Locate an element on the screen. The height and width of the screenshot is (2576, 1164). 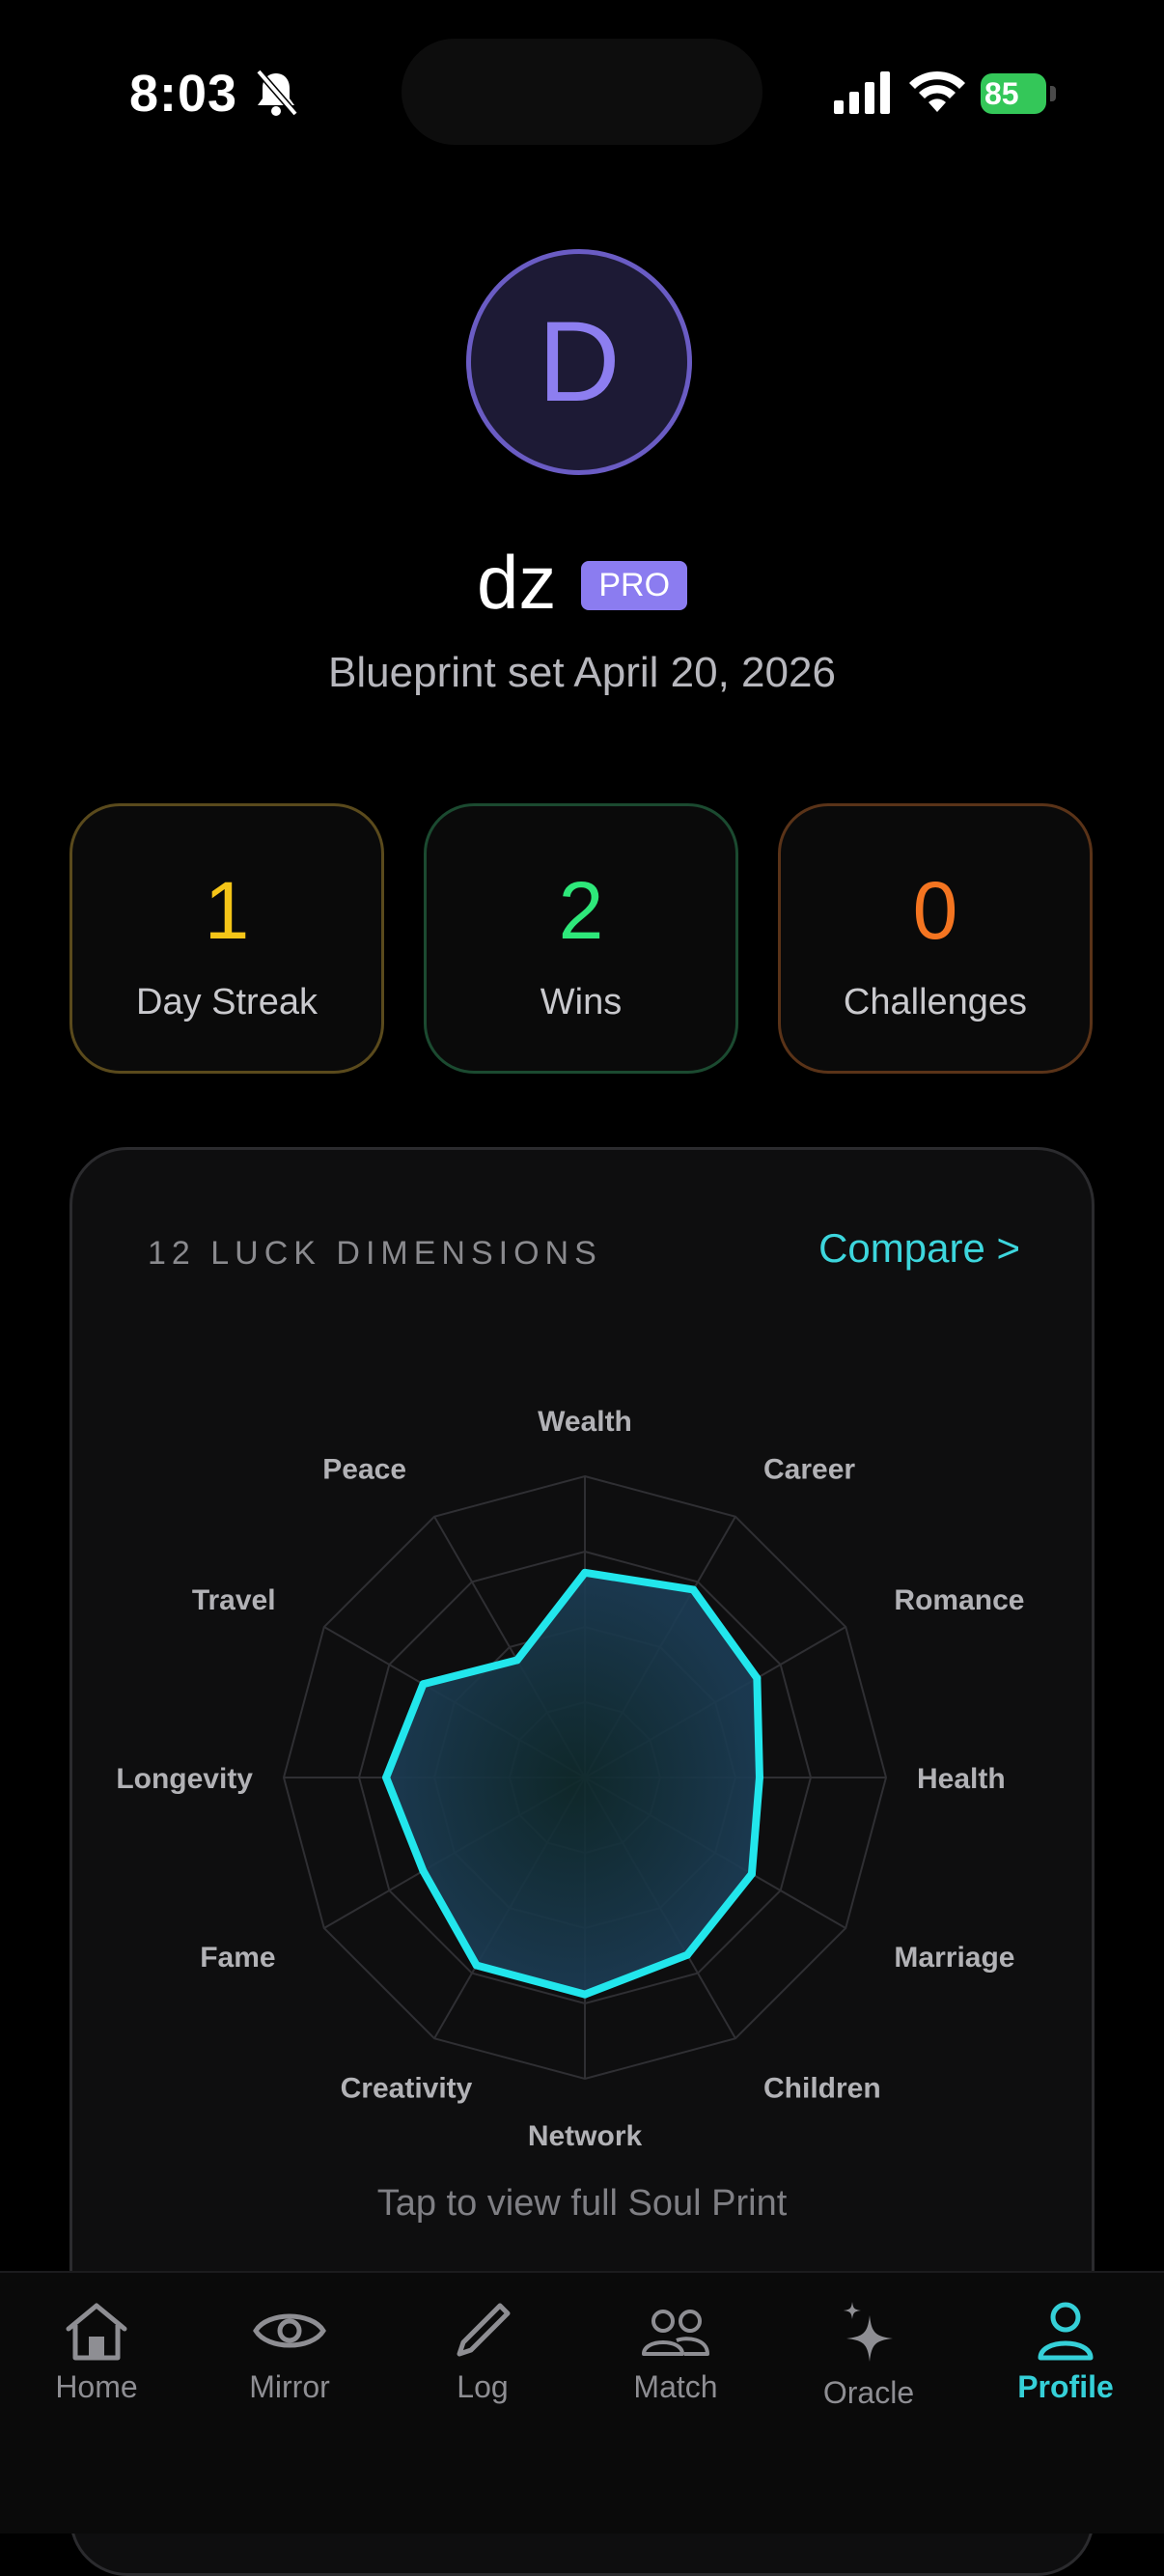
tab-label: Log is located at coordinates (483, 2387).